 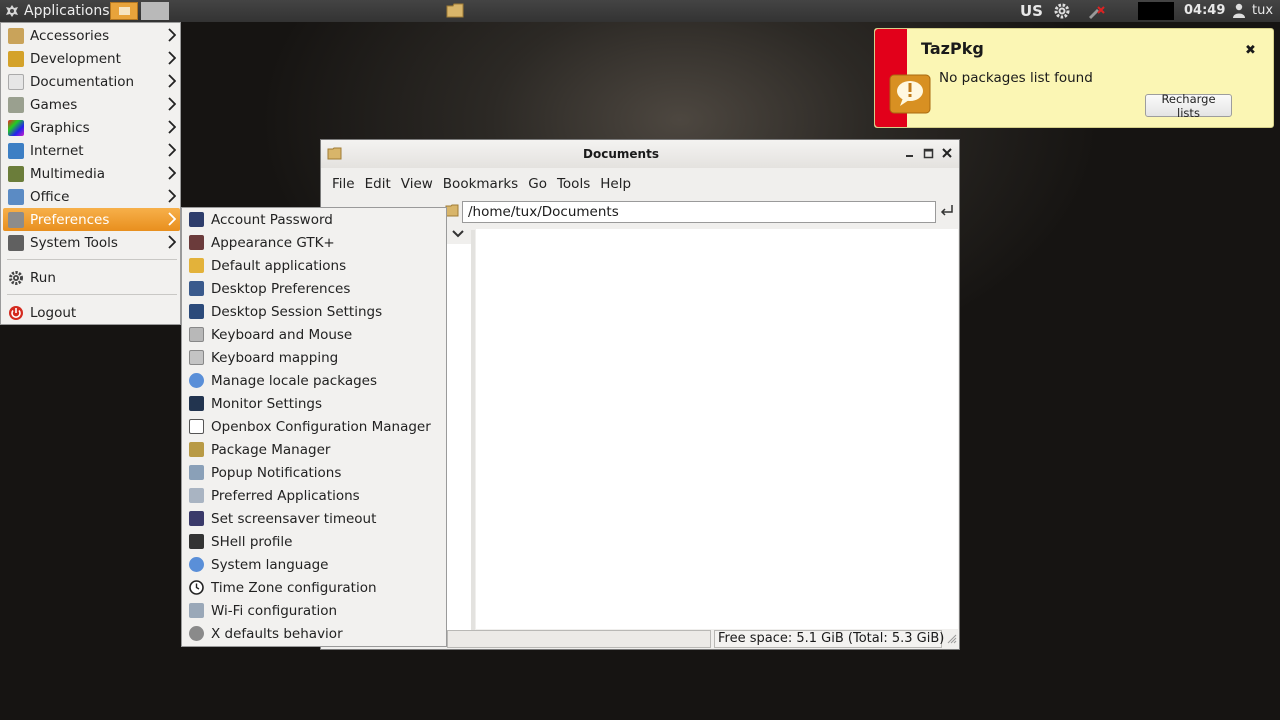 What do you see at coordinates (270, 564) in the screenshot?
I see `pref-item-label: System language` at bounding box center [270, 564].